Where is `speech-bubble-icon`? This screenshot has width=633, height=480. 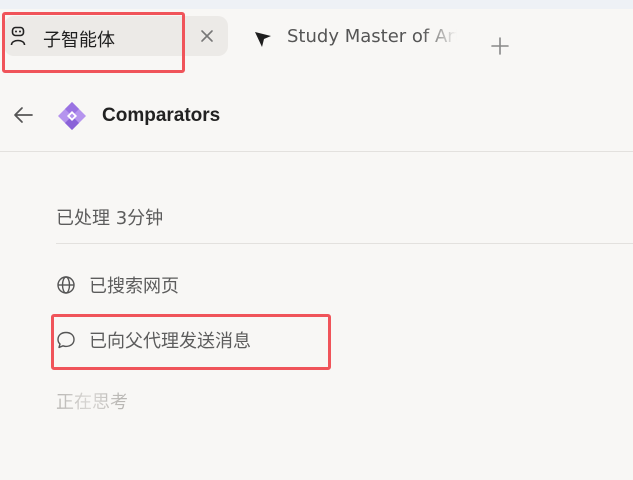
speech-bubble-icon is located at coordinates (66, 340).